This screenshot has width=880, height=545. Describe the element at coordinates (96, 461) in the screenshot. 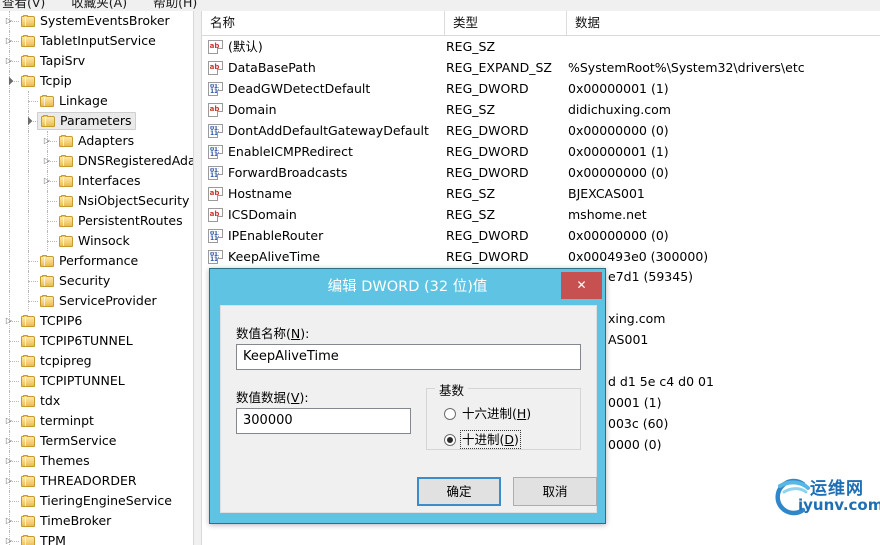

I see `tree-item-themes: ▷ Themes` at that location.